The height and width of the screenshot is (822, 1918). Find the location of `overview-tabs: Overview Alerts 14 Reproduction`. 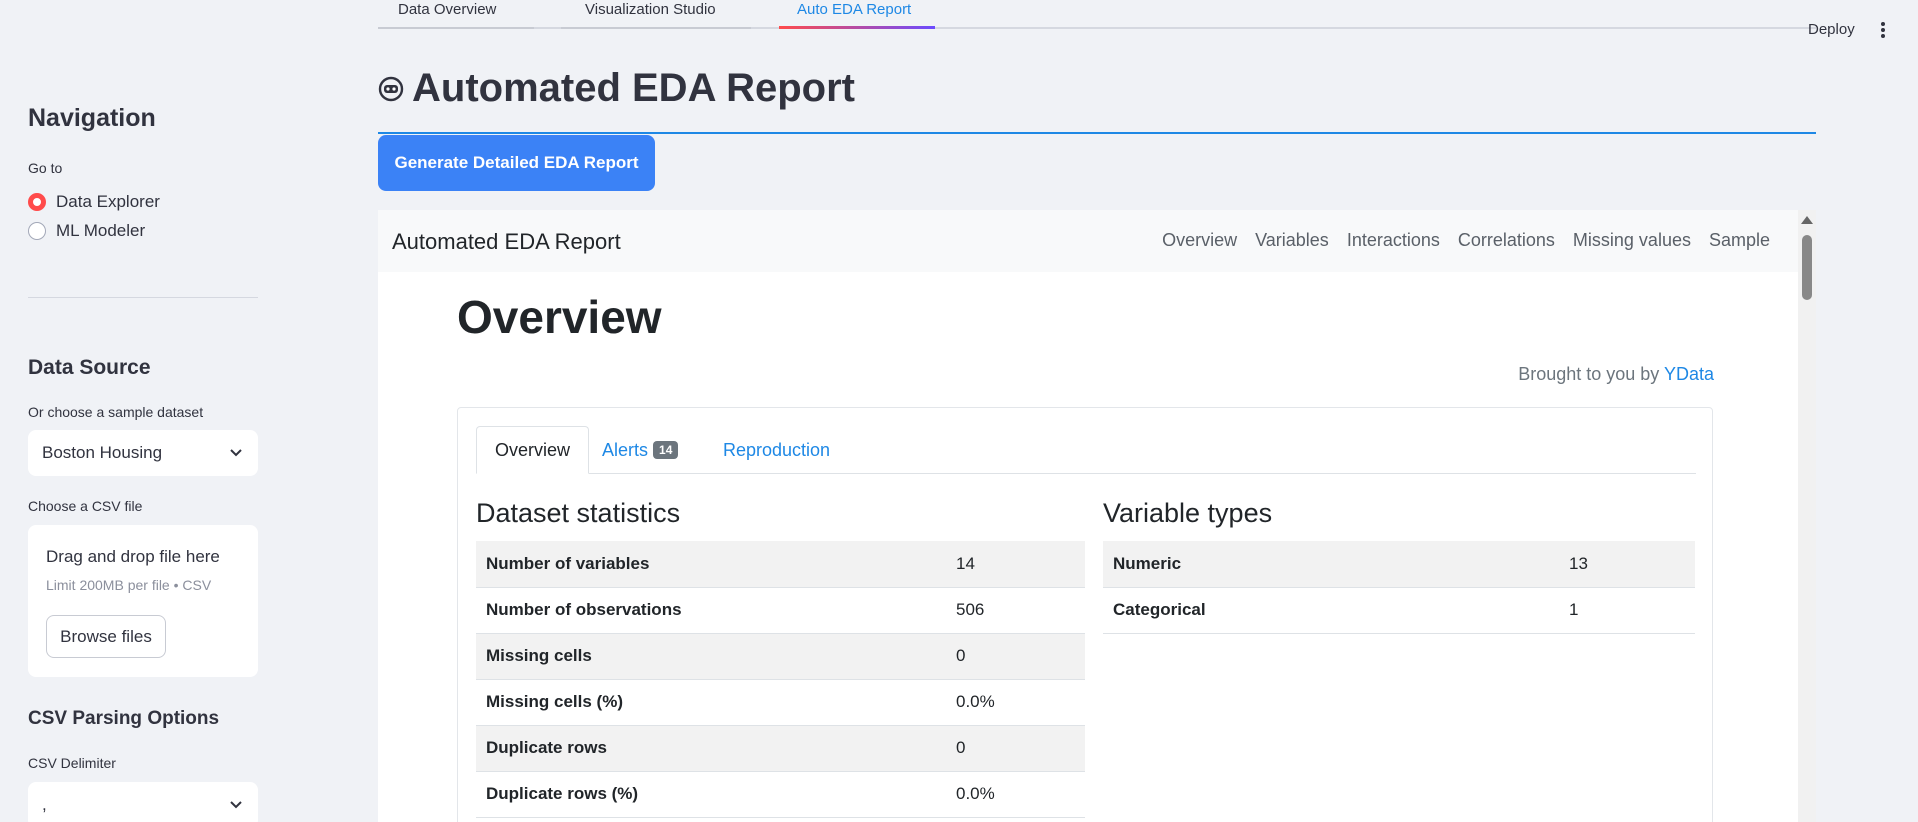

overview-tabs: Overview Alerts 14 Reproduction is located at coordinates (1086, 450).